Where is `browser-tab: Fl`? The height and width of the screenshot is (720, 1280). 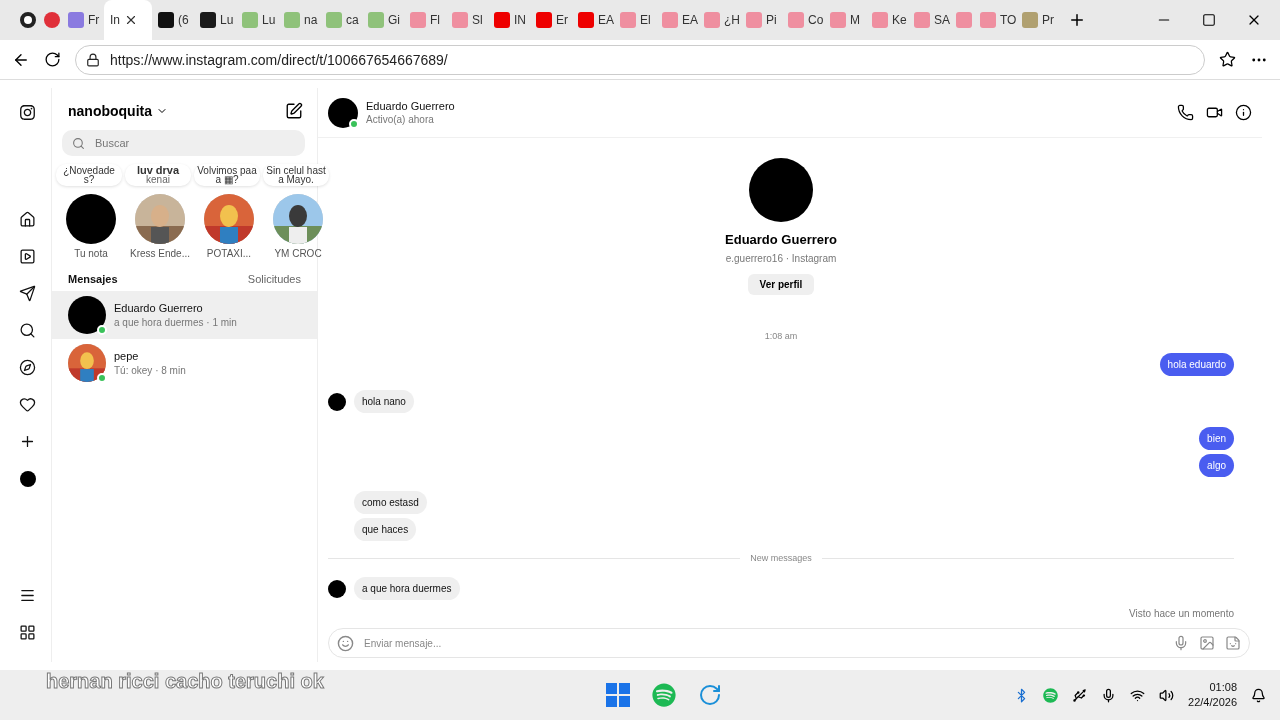
browser-tab: Fl is located at coordinates (425, 20).